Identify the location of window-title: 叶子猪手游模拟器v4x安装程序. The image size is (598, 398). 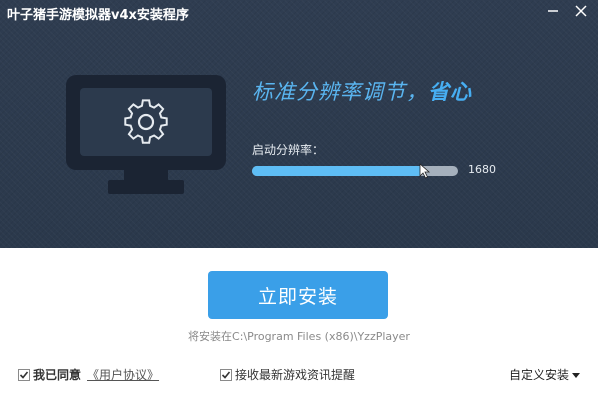
(98, 15).